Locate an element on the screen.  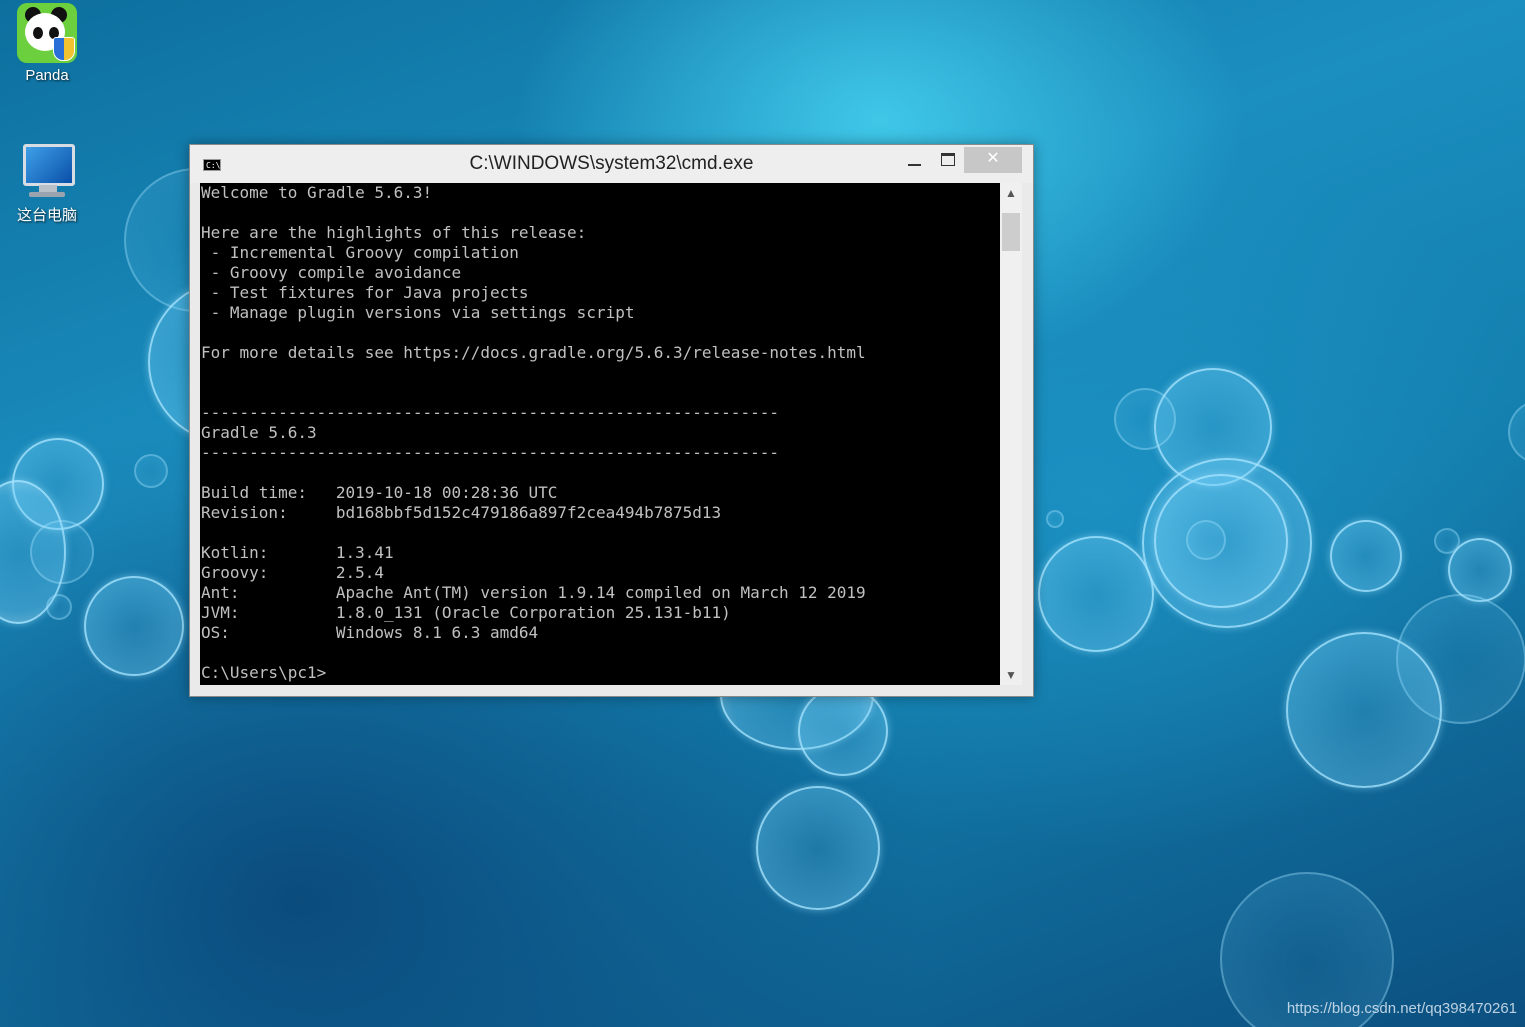
desktop-icon-label: 这台电脑 is located at coordinates (46, 215).